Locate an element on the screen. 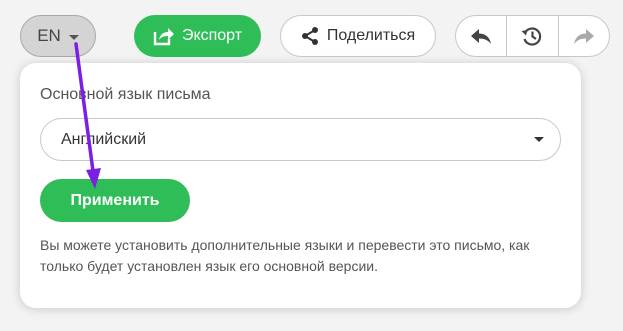 The image size is (623, 331). undo-button is located at coordinates (481, 36).